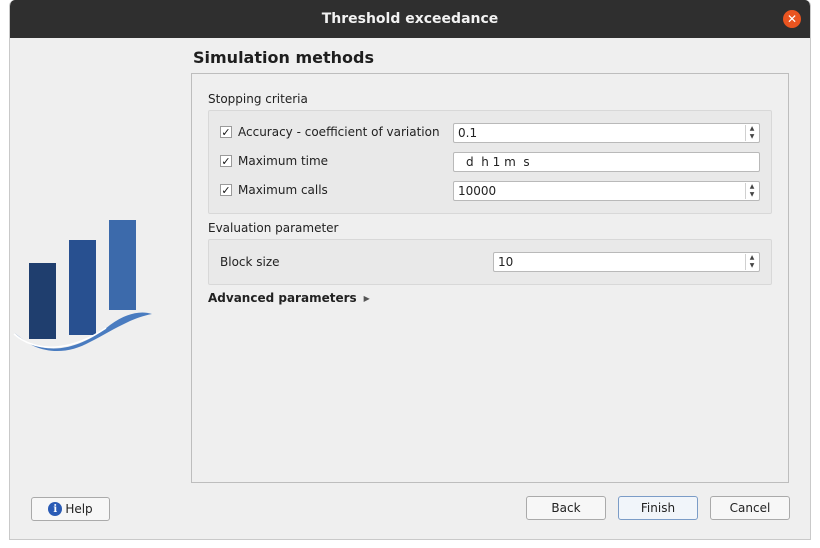  What do you see at coordinates (366, 298) in the screenshot?
I see `triangle-right-icon: ▶` at bounding box center [366, 298].